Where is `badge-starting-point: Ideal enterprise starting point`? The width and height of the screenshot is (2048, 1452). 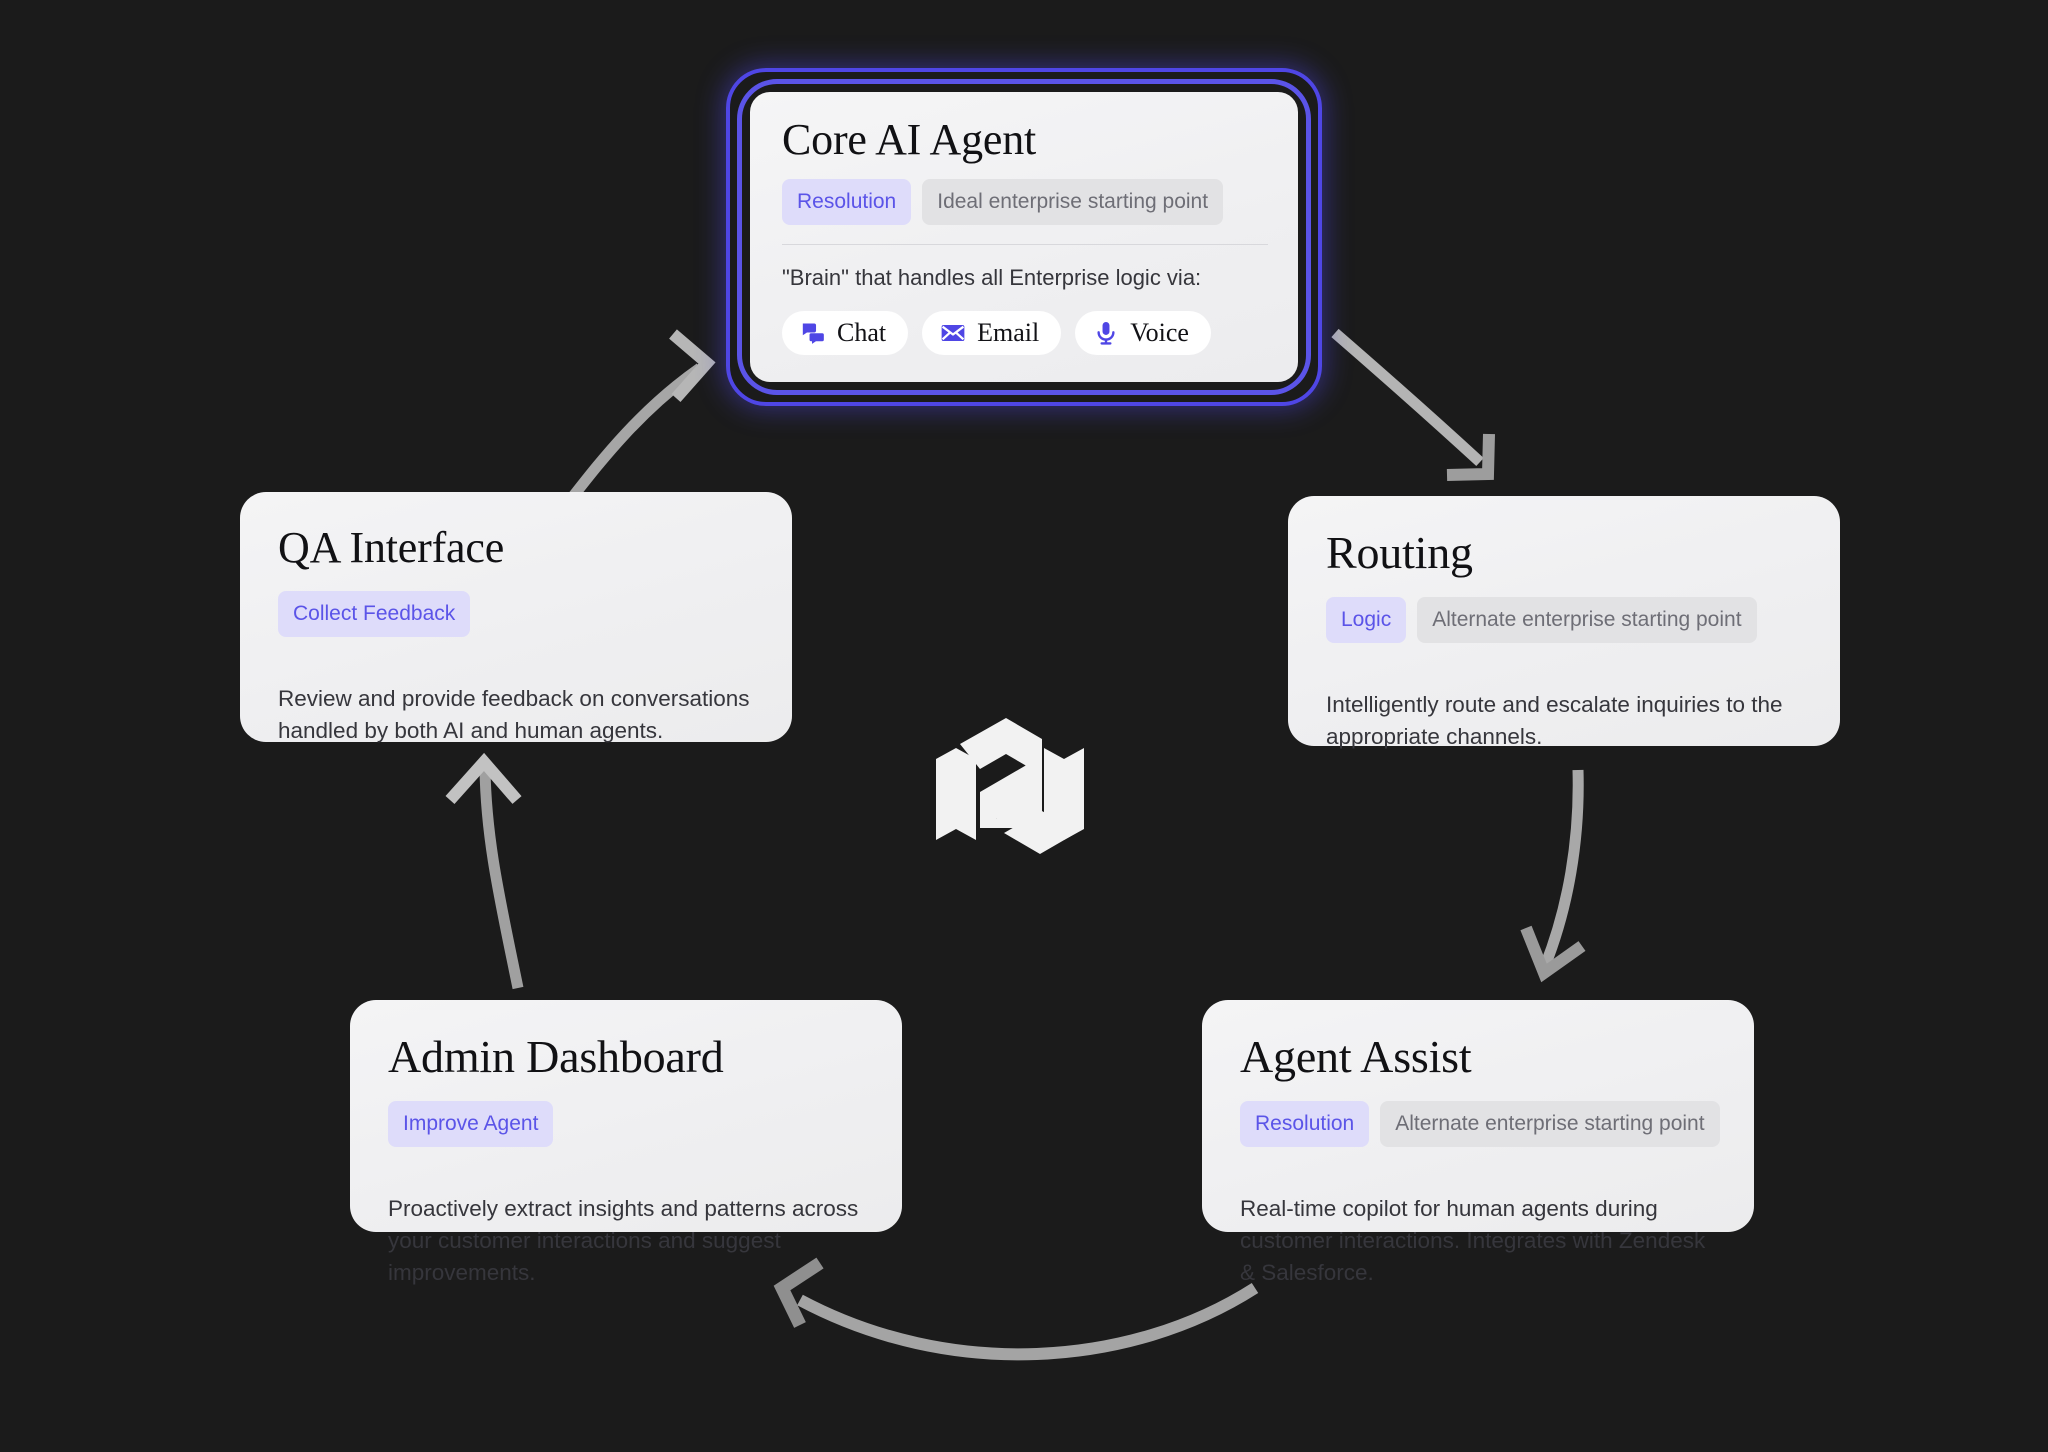 badge-starting-point: Ideal enterprise starting point is located at coordinates (1073, 201).